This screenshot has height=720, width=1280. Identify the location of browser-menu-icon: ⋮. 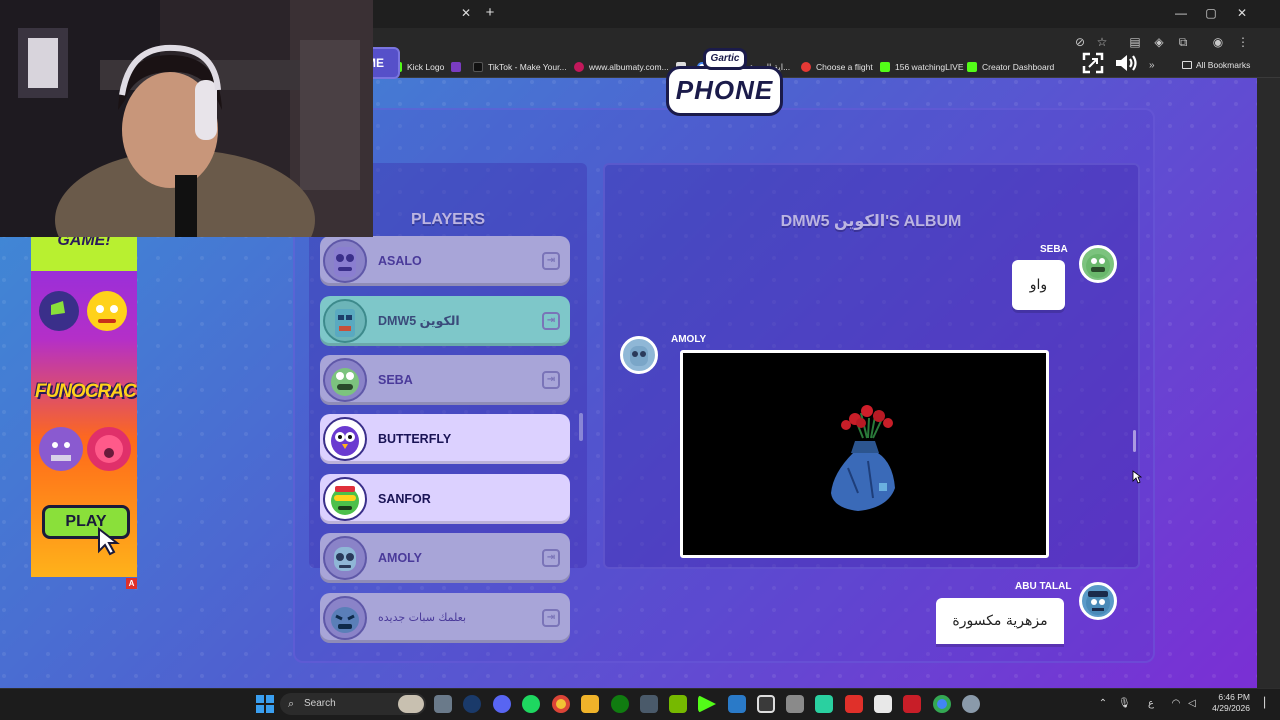
(1243, 42).